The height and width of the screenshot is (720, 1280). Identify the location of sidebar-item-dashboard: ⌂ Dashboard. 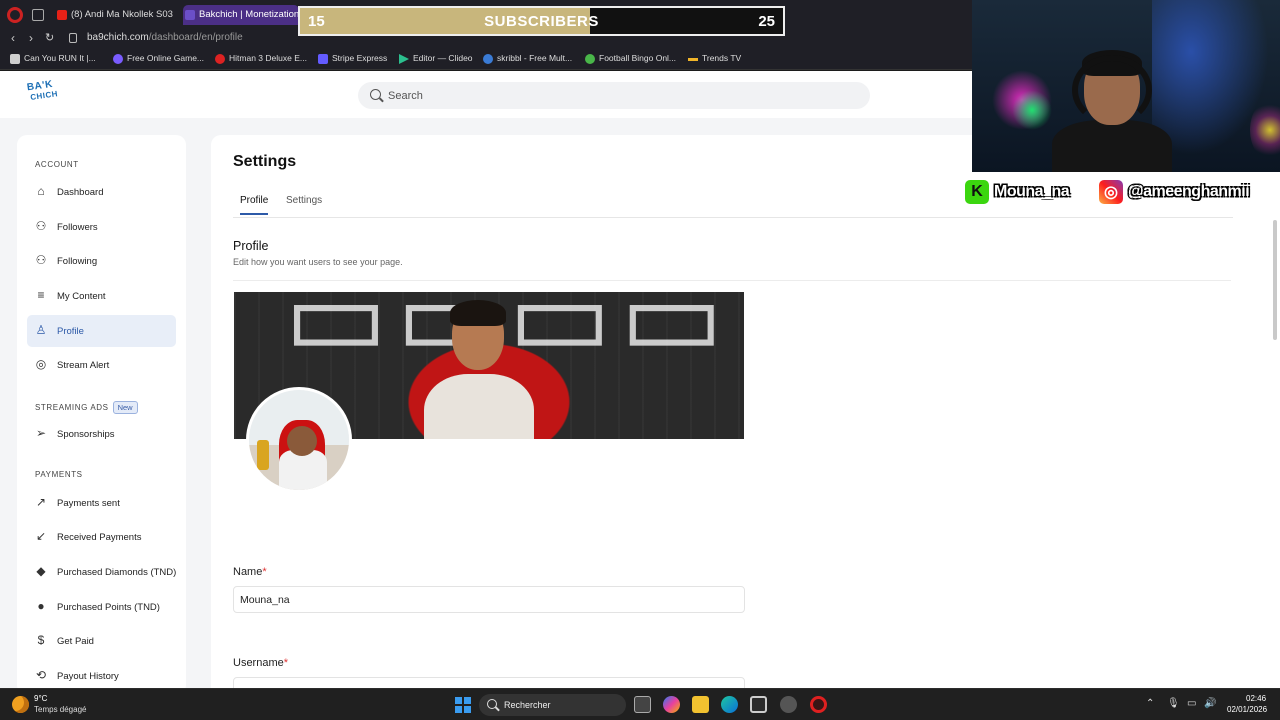
(101, 192).